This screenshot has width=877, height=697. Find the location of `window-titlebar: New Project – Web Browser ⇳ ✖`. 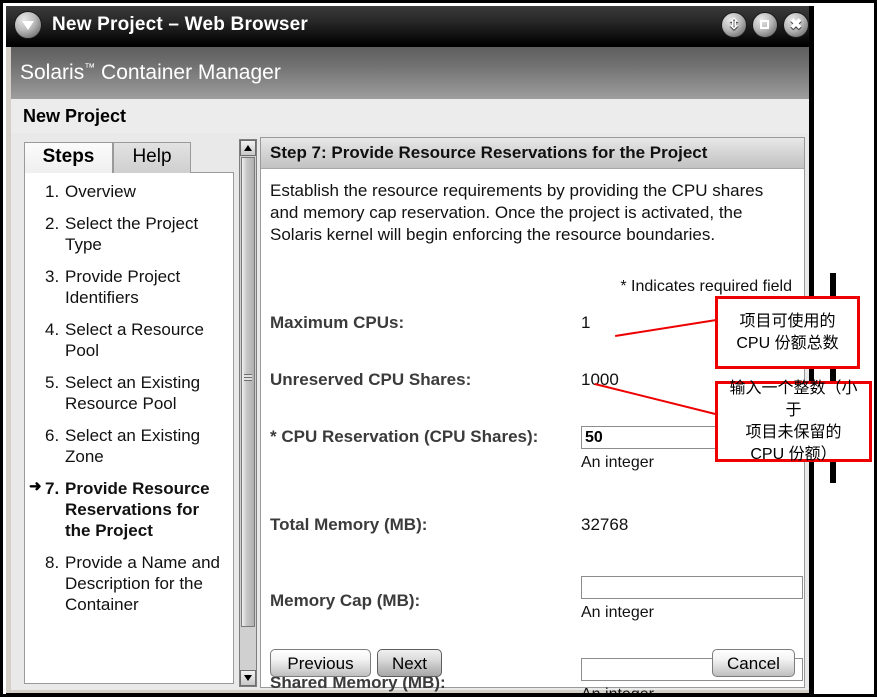

window-titlebar: New Project – Web Browser ⇳ ✖ is located at coordinates (407, 26).